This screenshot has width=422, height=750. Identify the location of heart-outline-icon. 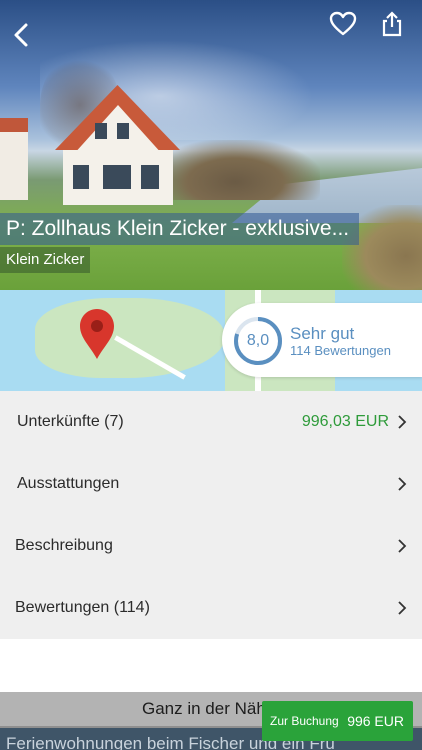
(343, 24).